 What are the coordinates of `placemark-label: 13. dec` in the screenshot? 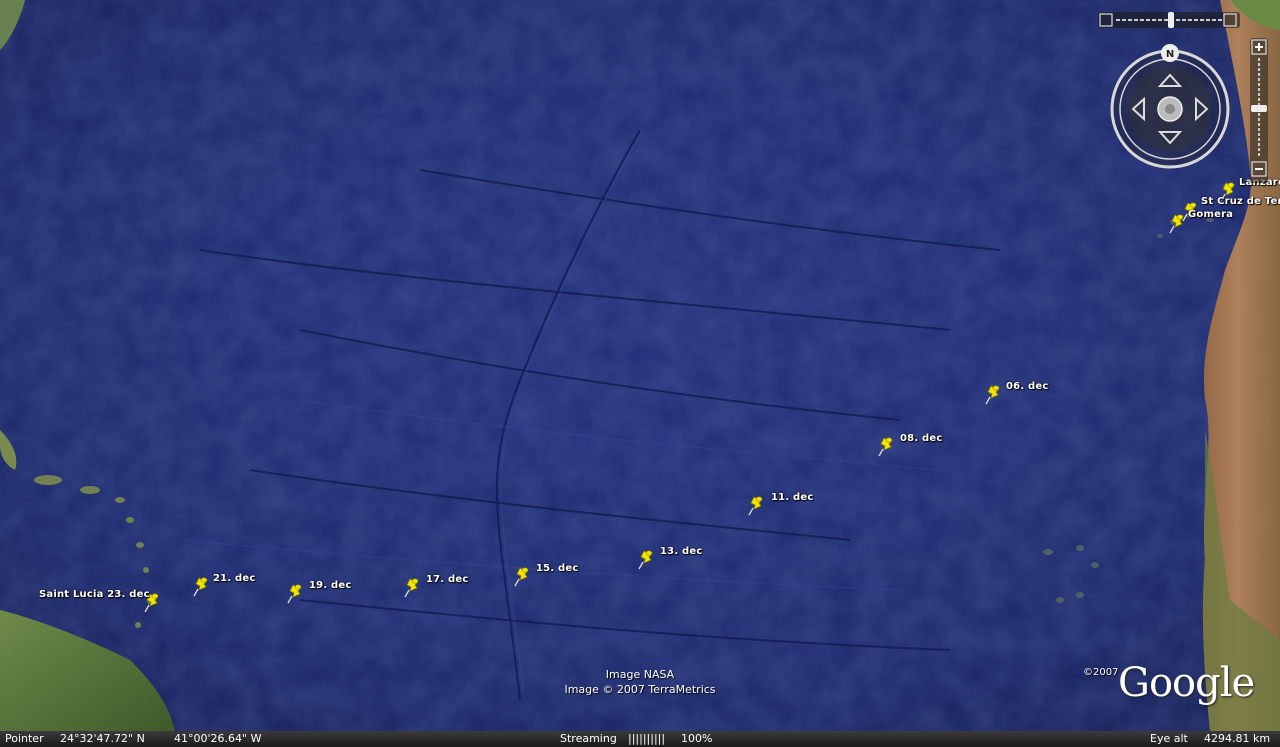 It's located at (681, 551).